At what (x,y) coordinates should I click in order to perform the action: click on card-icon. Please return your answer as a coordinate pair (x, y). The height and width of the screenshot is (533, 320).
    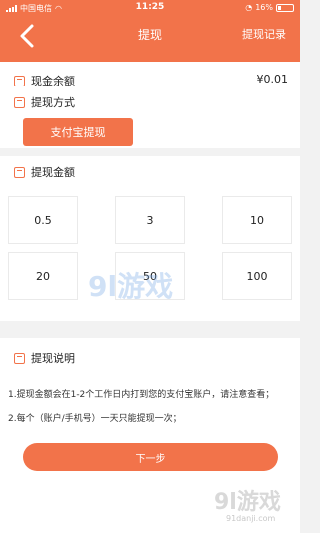
    Looking at the image, I should click on (19, 102).